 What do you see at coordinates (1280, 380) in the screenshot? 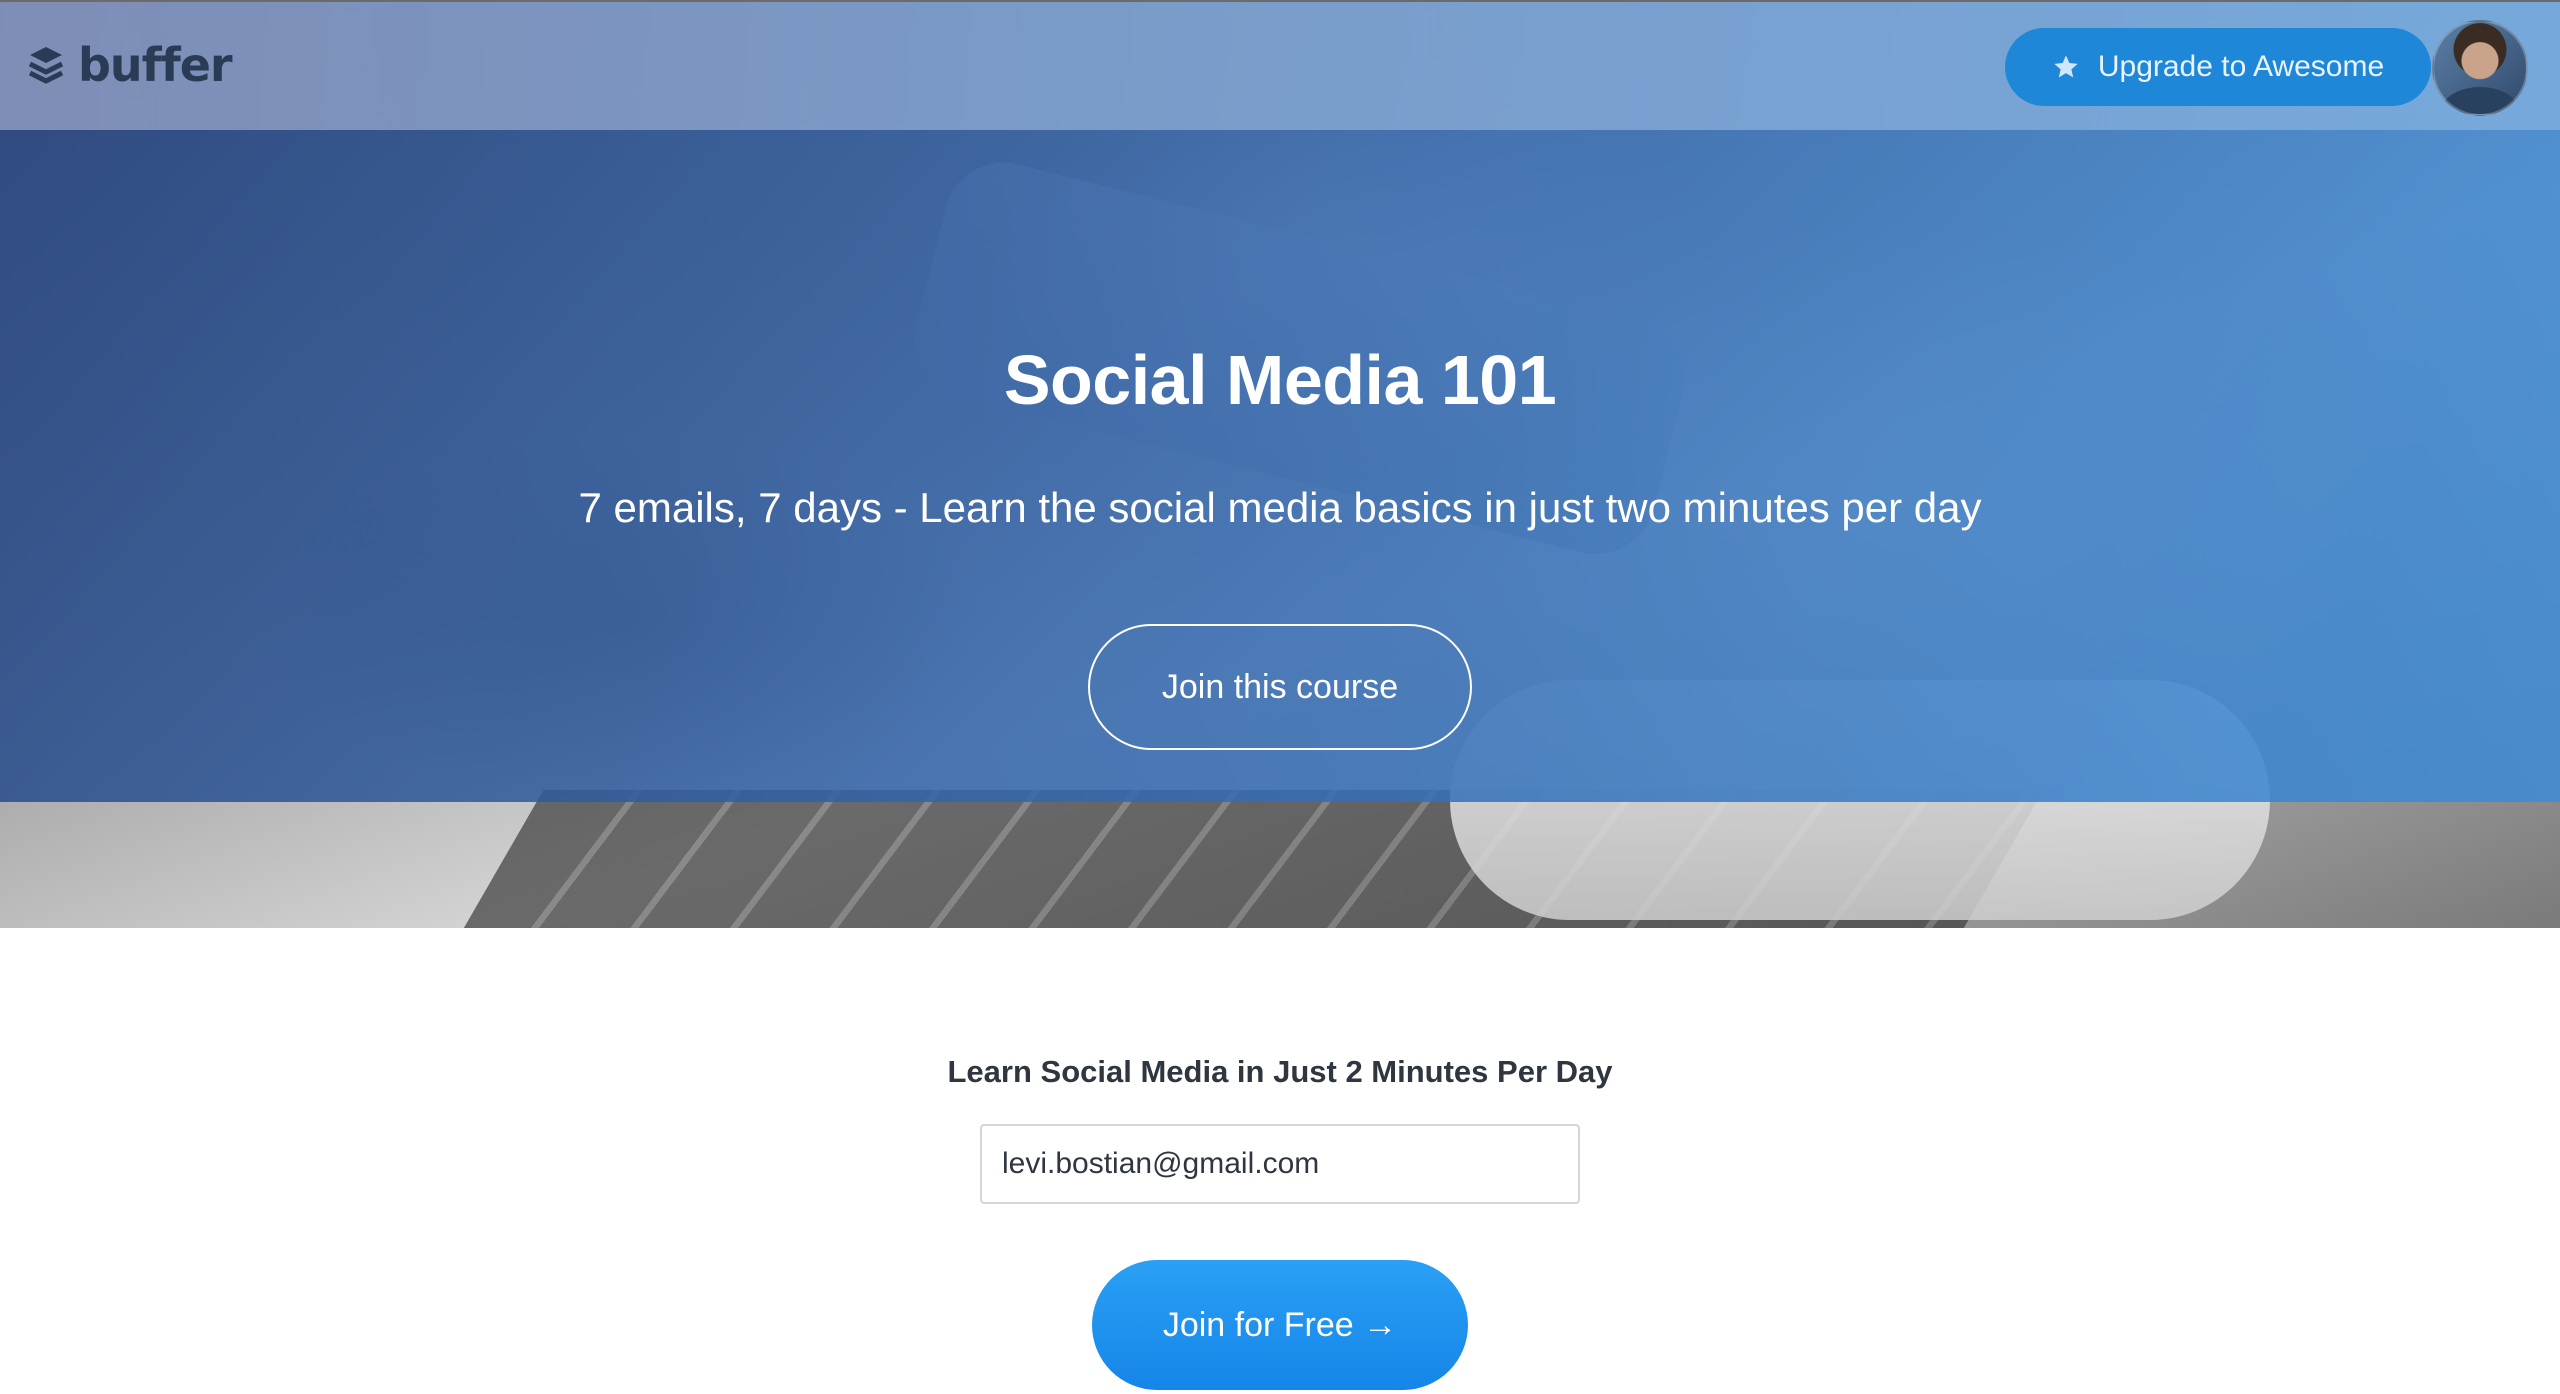
I see `hero-title: Social Media 101` at bounding box center [1280, 380].